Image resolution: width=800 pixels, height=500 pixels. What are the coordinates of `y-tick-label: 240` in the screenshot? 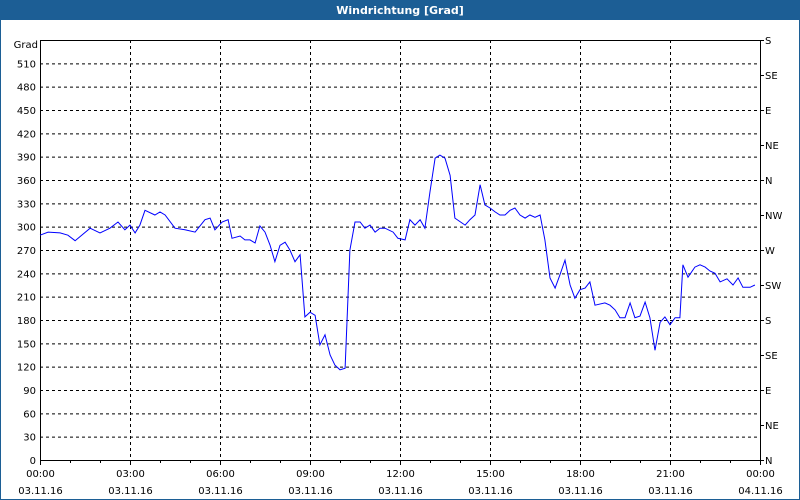 It's located at (26, 274).